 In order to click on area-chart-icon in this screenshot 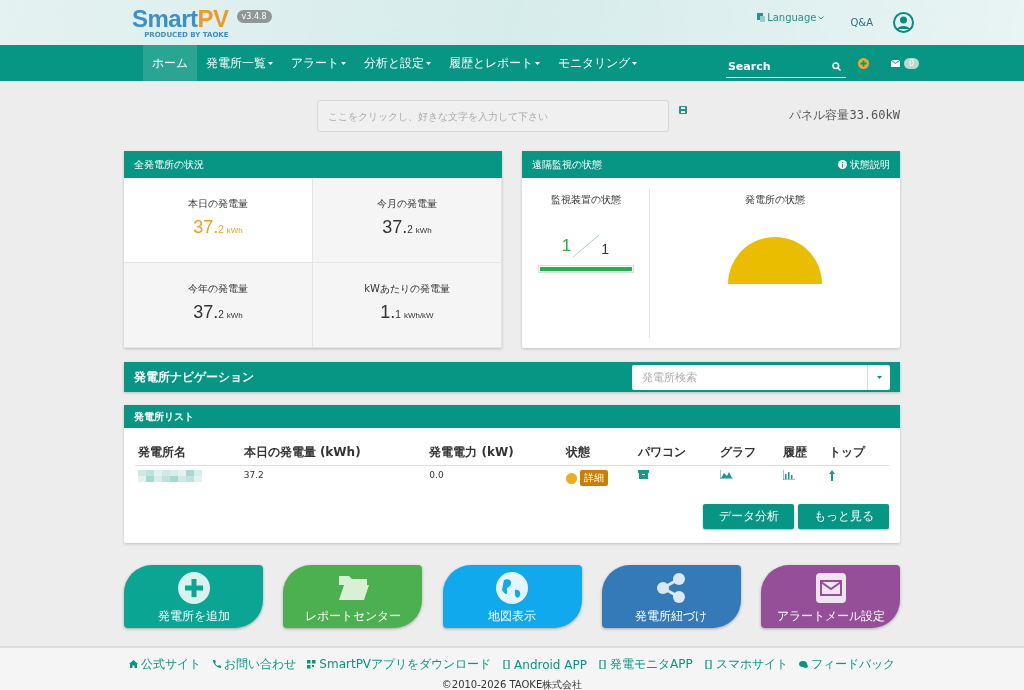, I will do `click(726, 474)`.